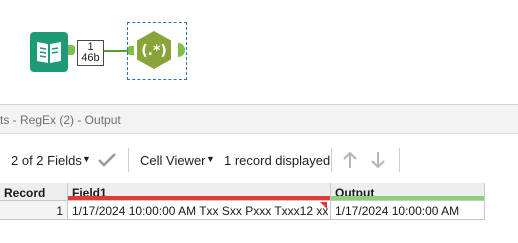  What do you see at coordinates (277, 160) in the screenshot?
I see `records-displayed-label: 1 record displayed` at bounding box center [277, 160].